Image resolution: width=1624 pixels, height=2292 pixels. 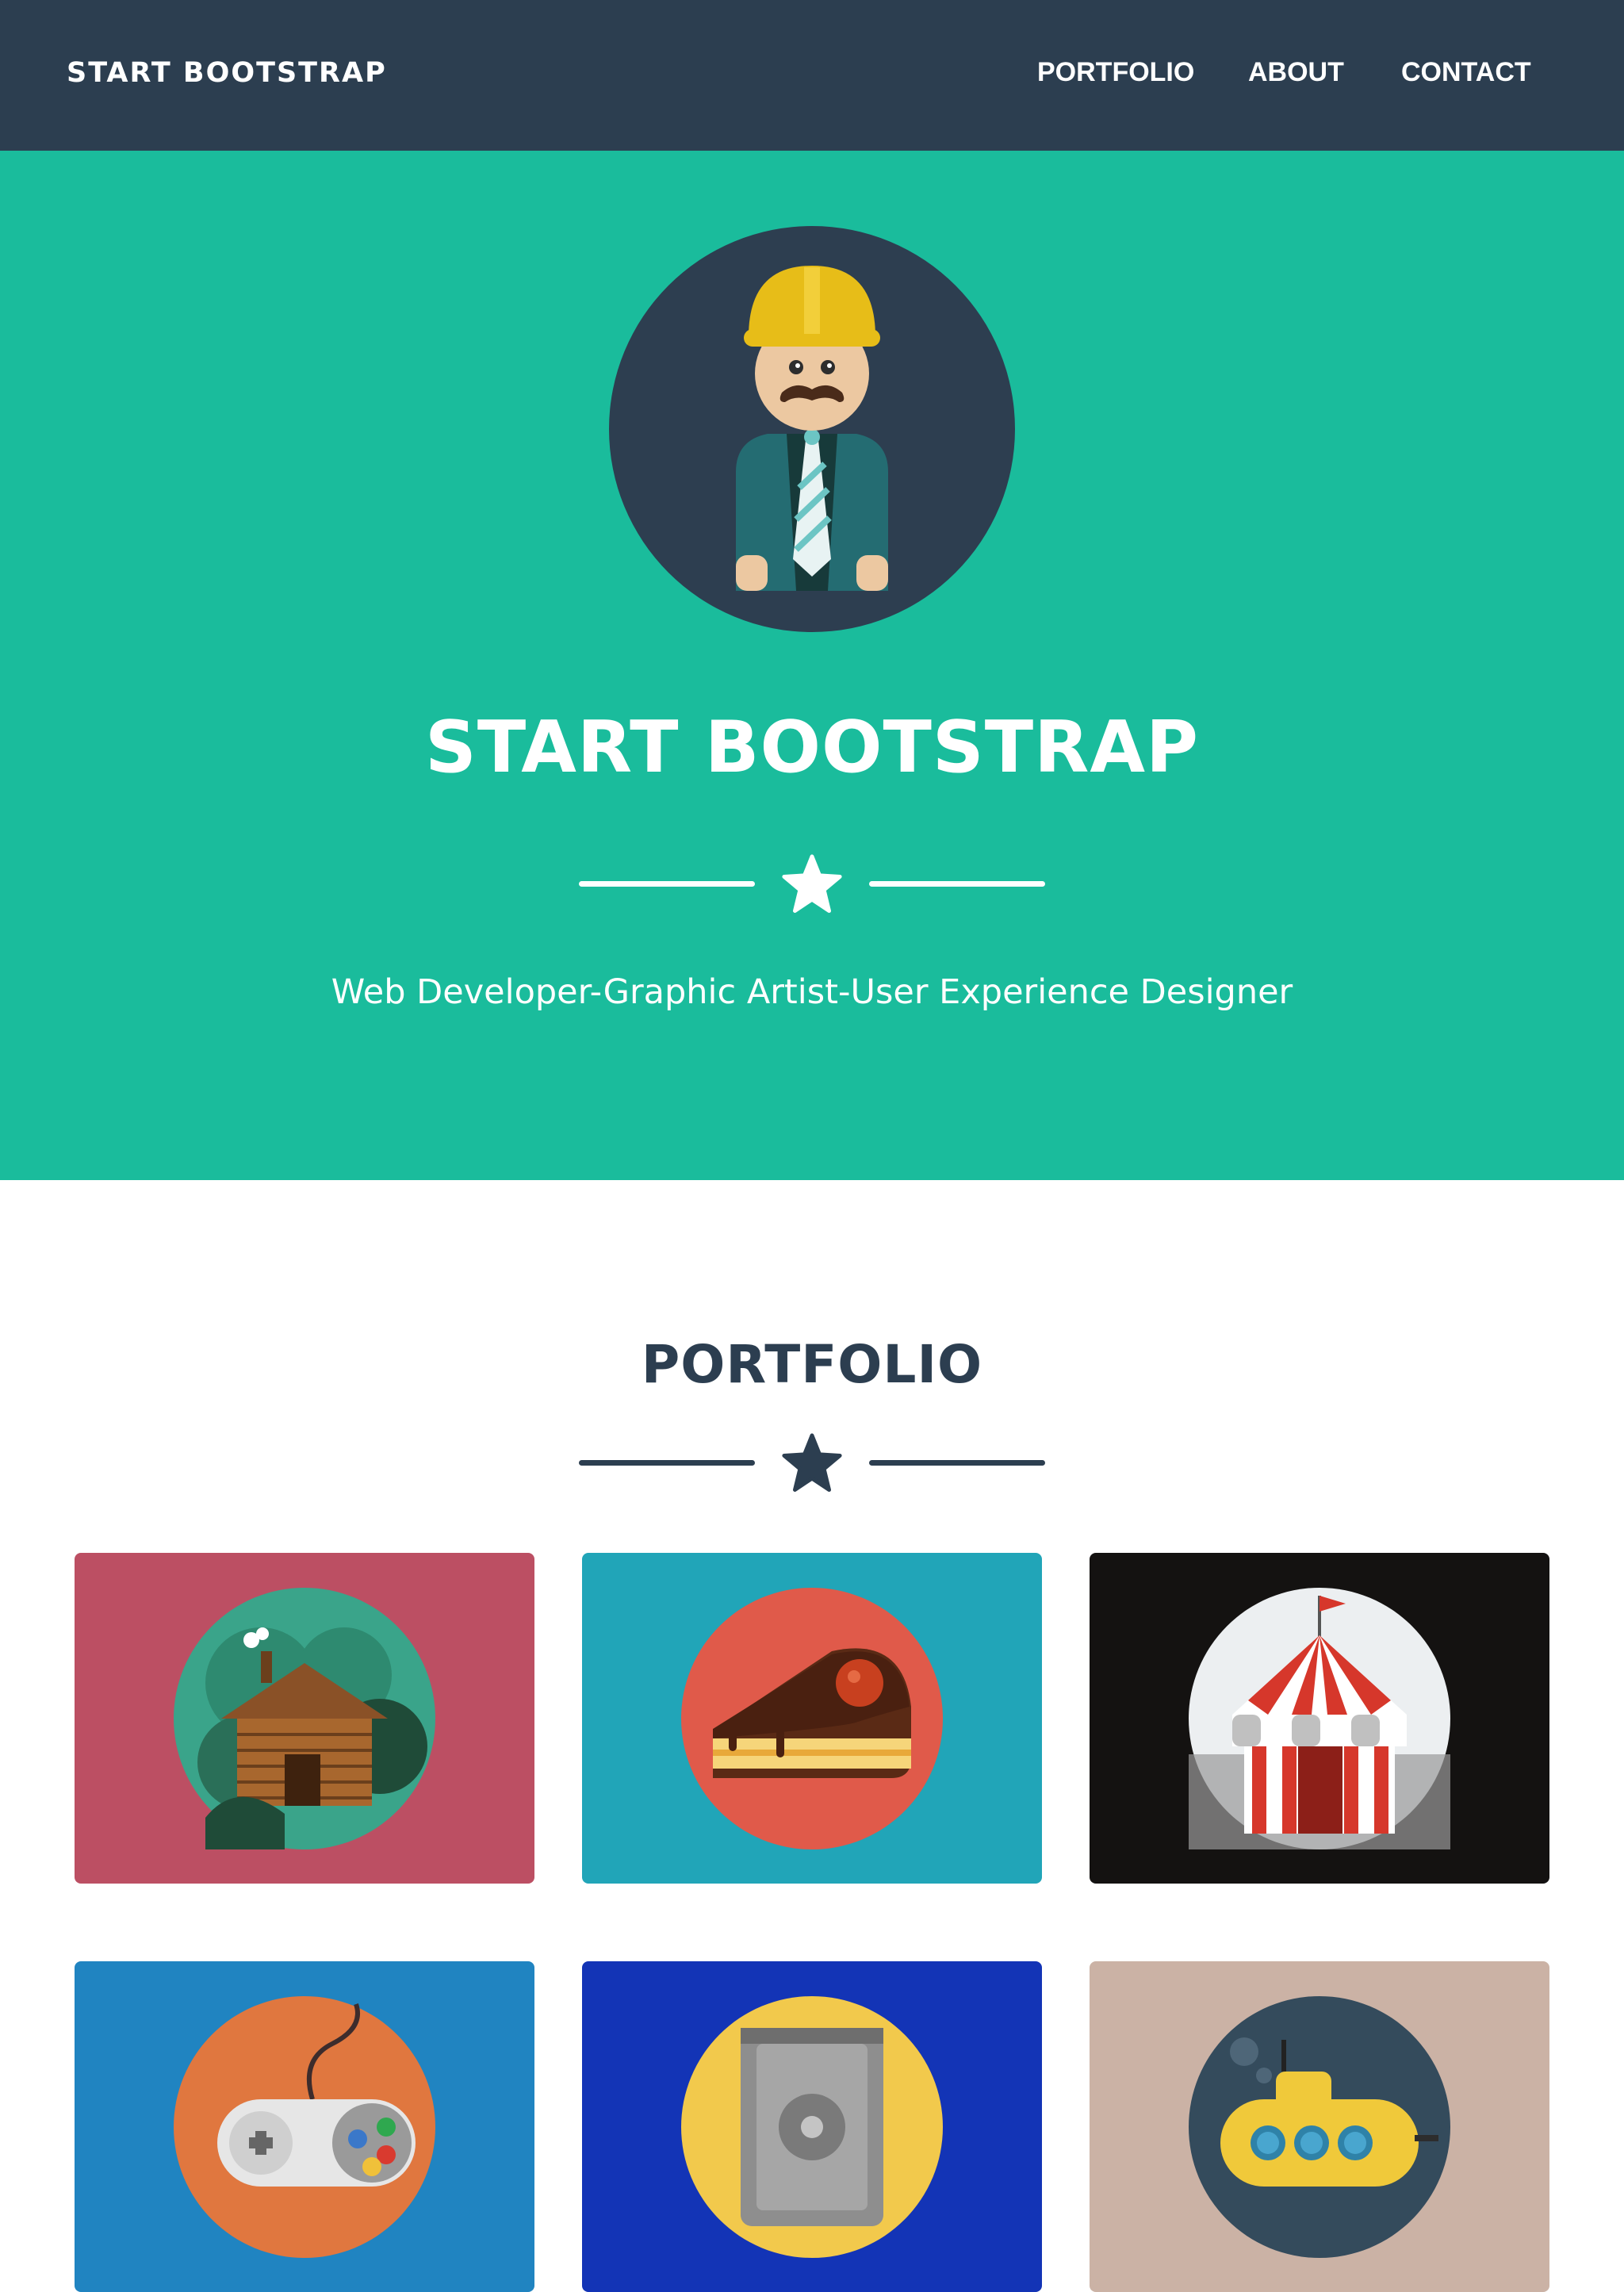 I want to click on safe-icon, so click(x=812, y=2127).